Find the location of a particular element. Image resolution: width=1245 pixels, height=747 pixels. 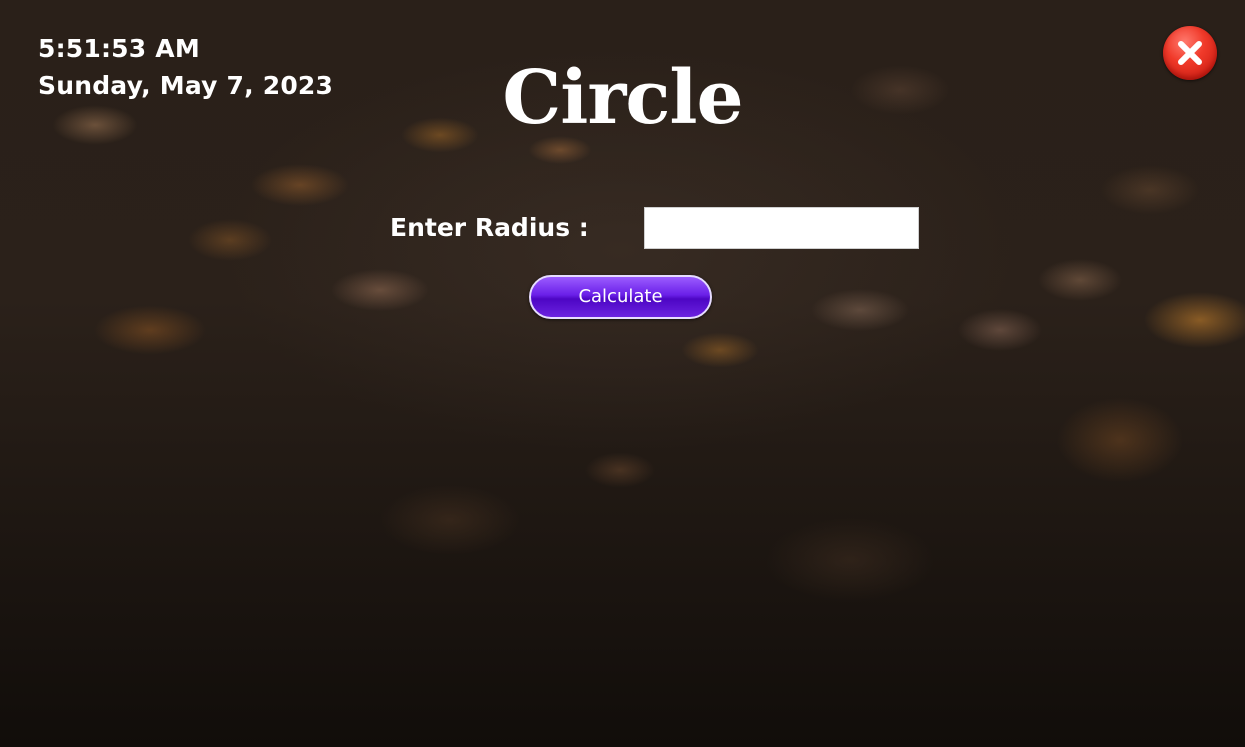

close-button is located at coordinates (1190, 53).